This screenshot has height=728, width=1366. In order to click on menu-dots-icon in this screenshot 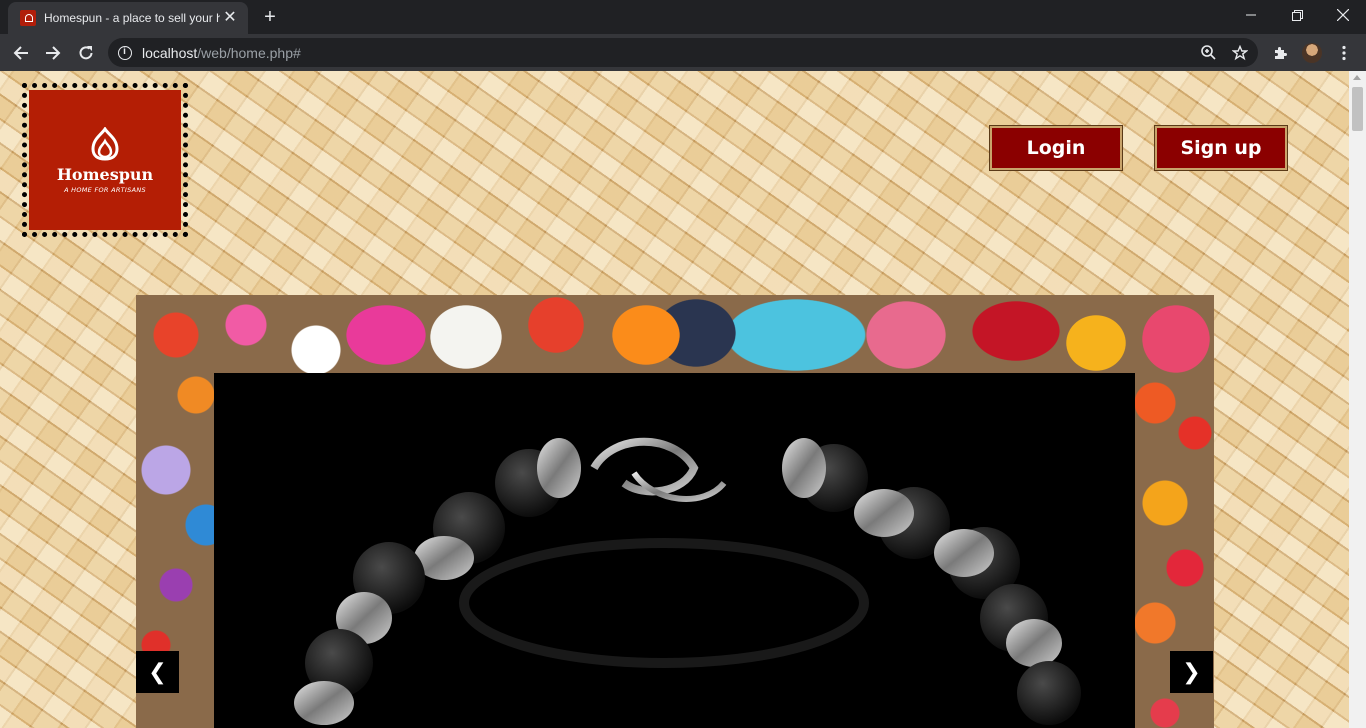, I will do `click(1344, 53)`.